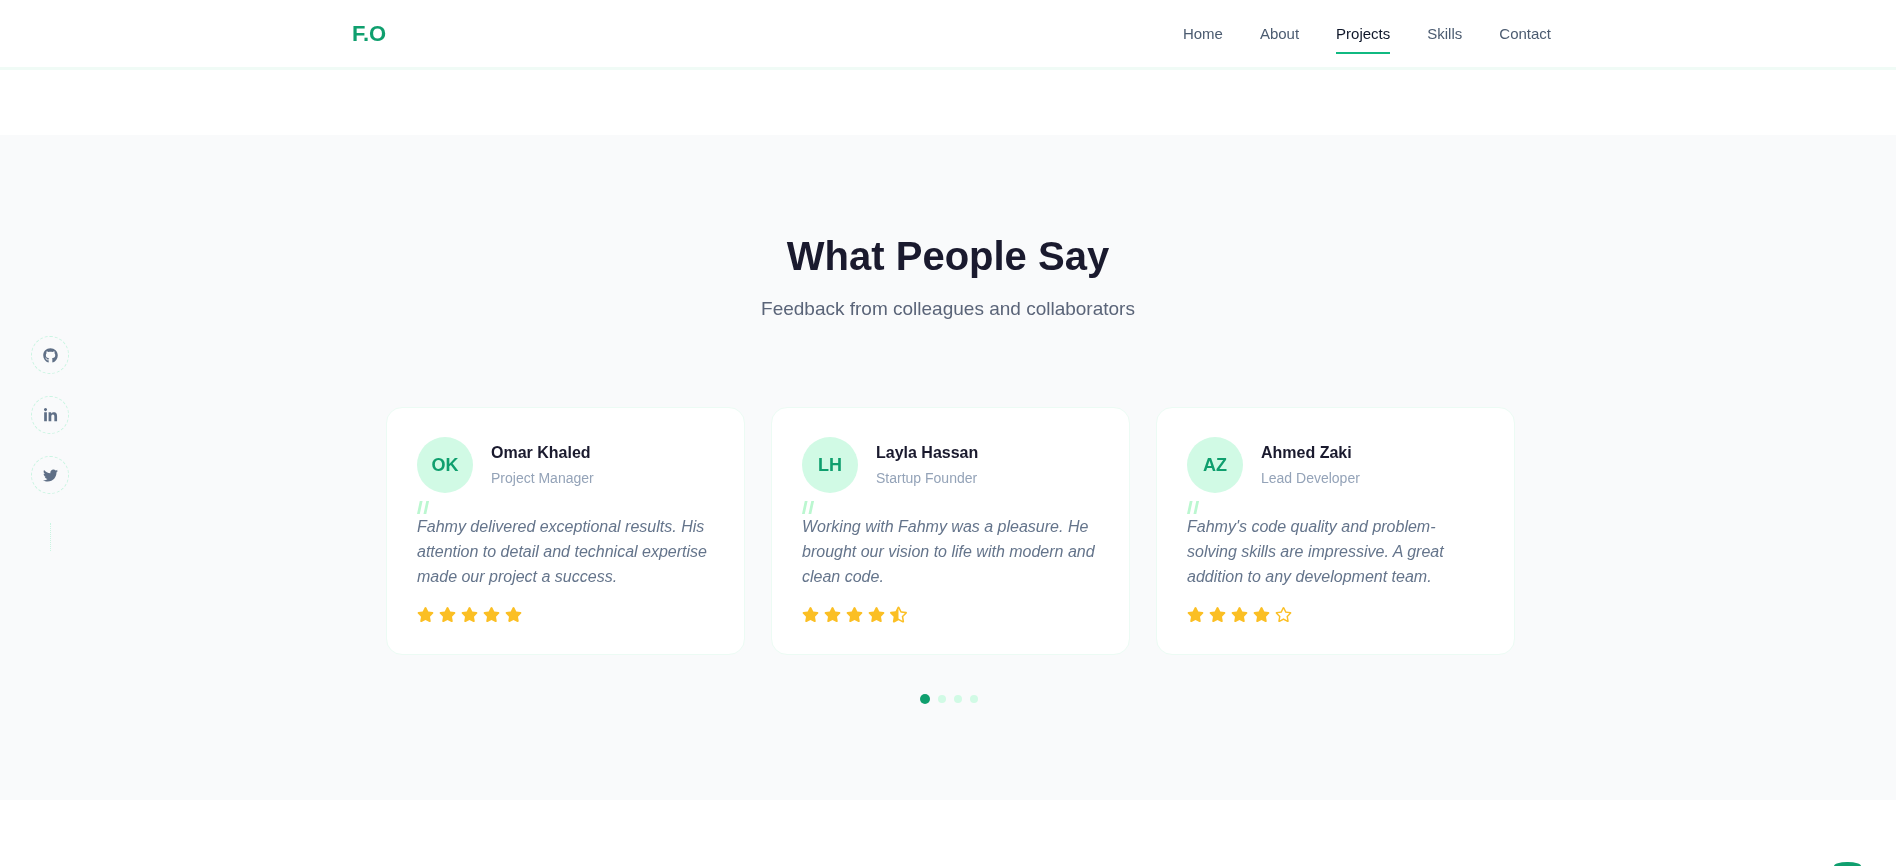 This screenshot has width=1896, height=866. I want to click on avatar: AZ, so click(1215, 465).